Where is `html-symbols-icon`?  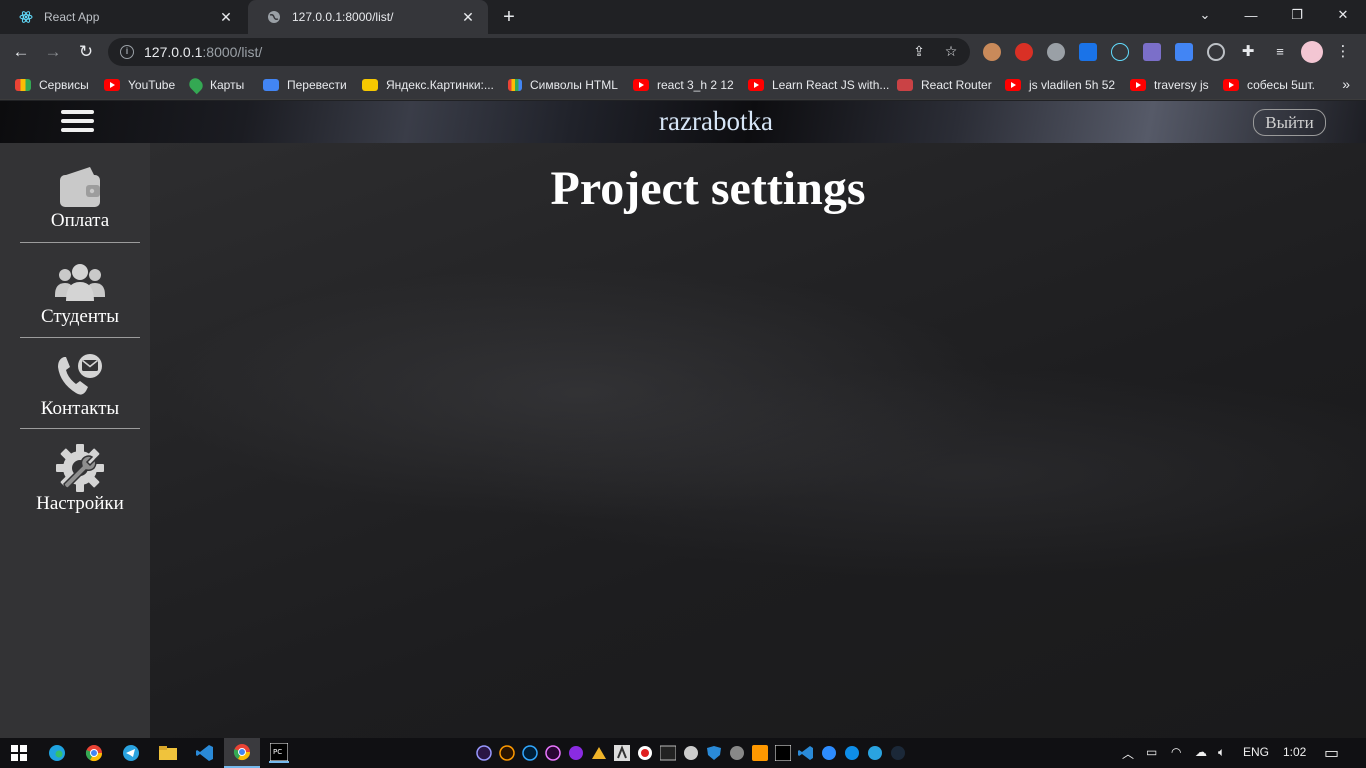 html-symbols-icon is located at coordinates (515, 85).